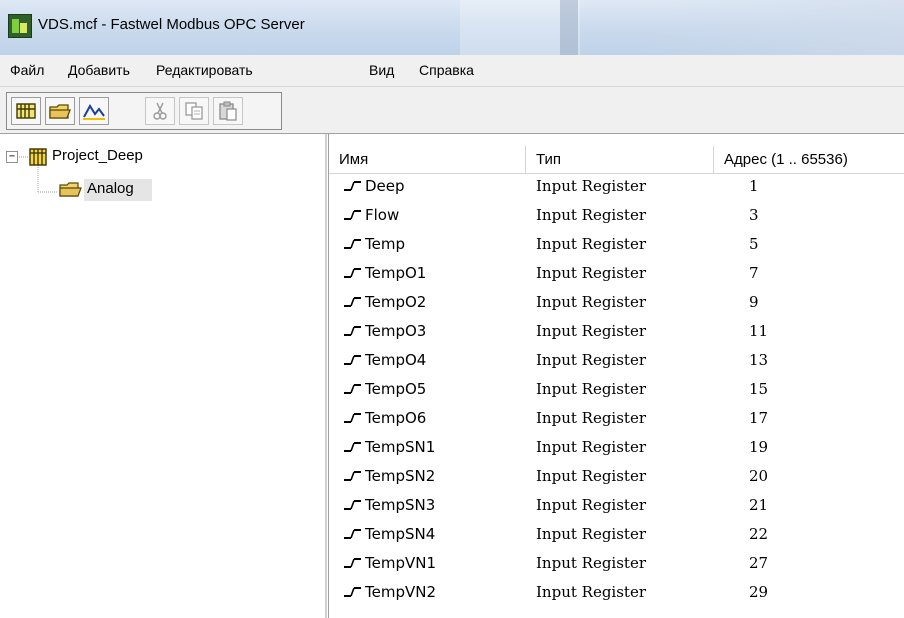 Image resolution: width=904 pixels, height=618 pixels. I want to click on table-row: TempSN4 Input Register 22, so click(616, 534).